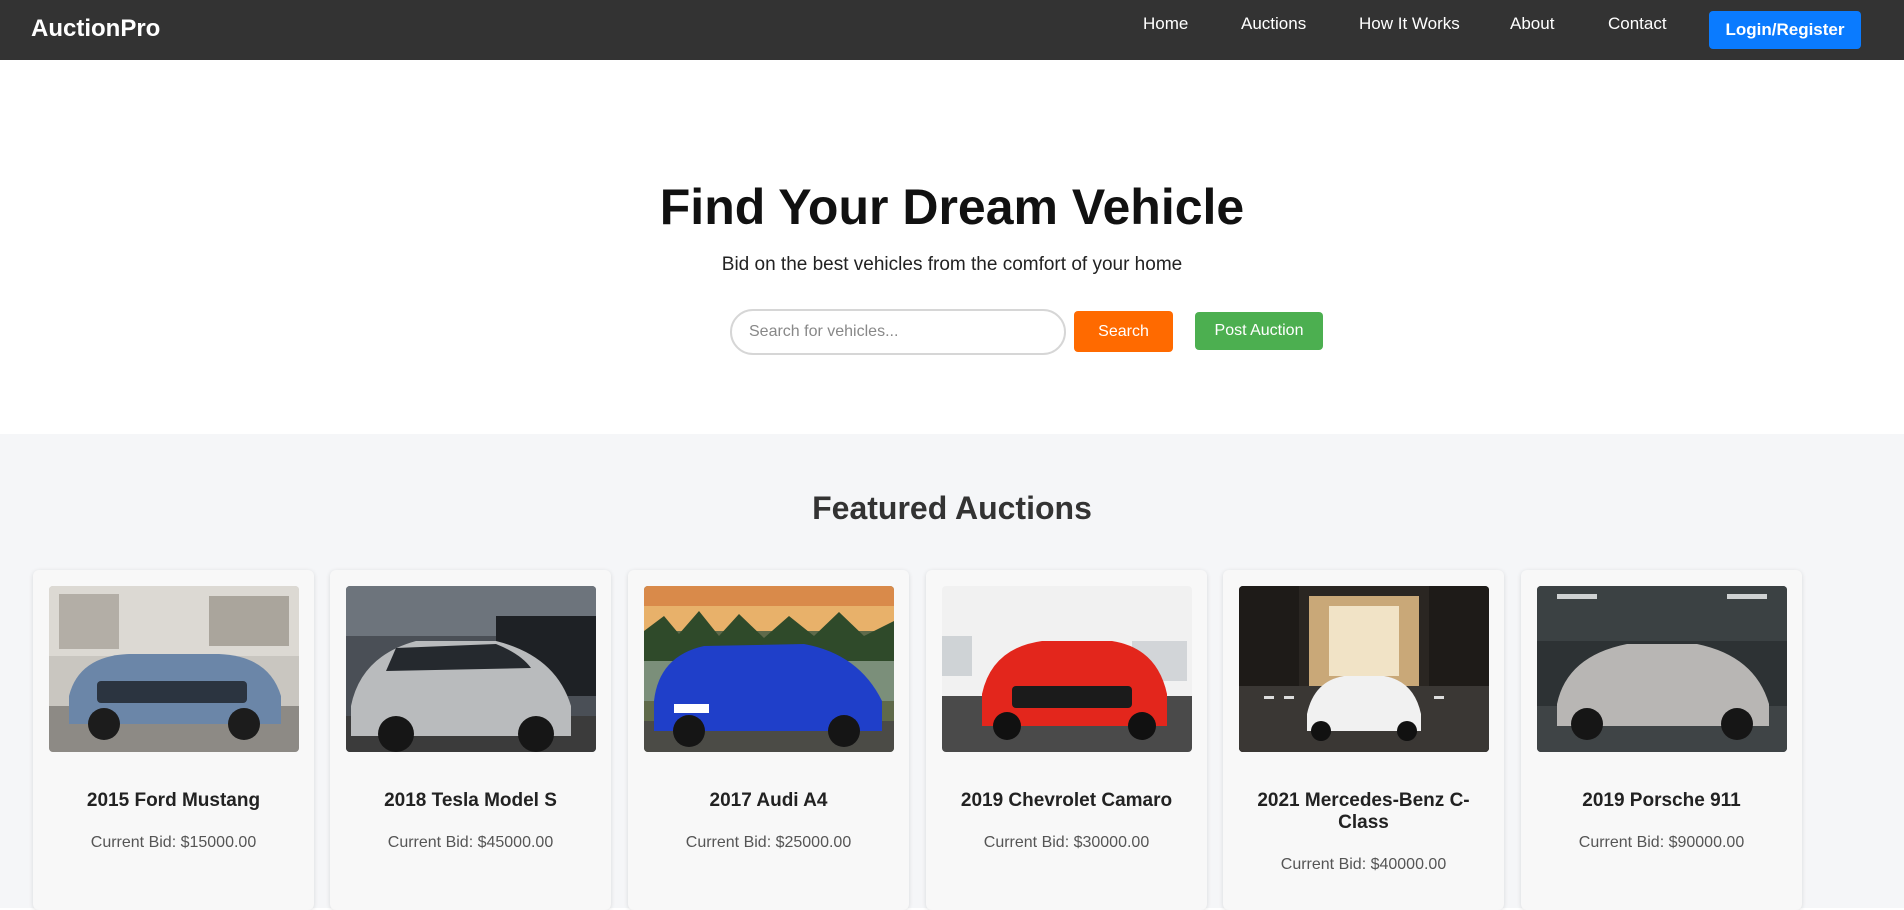 This screenshot has width=1904, height=910. What do you see at coordinates (1273, 24) in the screenshot?
I see `nav-link-auctions: Auctions` at bounding box center [1273, 24].